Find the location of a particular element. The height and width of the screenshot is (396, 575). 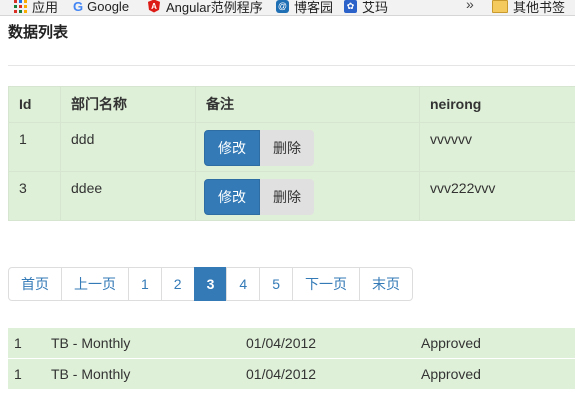

column-header-id: Id is located at coordinates (34, 104).